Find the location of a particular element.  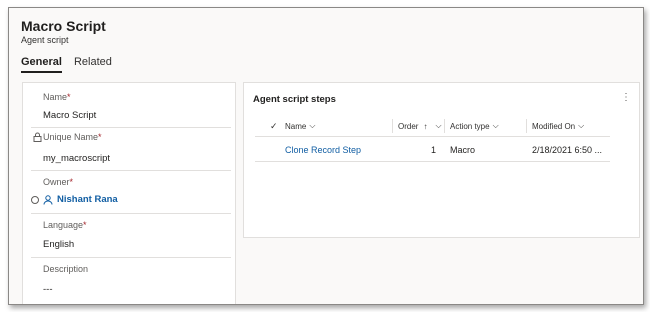

unique-name-value: my_macroscript is located at coordinates (76, 158).